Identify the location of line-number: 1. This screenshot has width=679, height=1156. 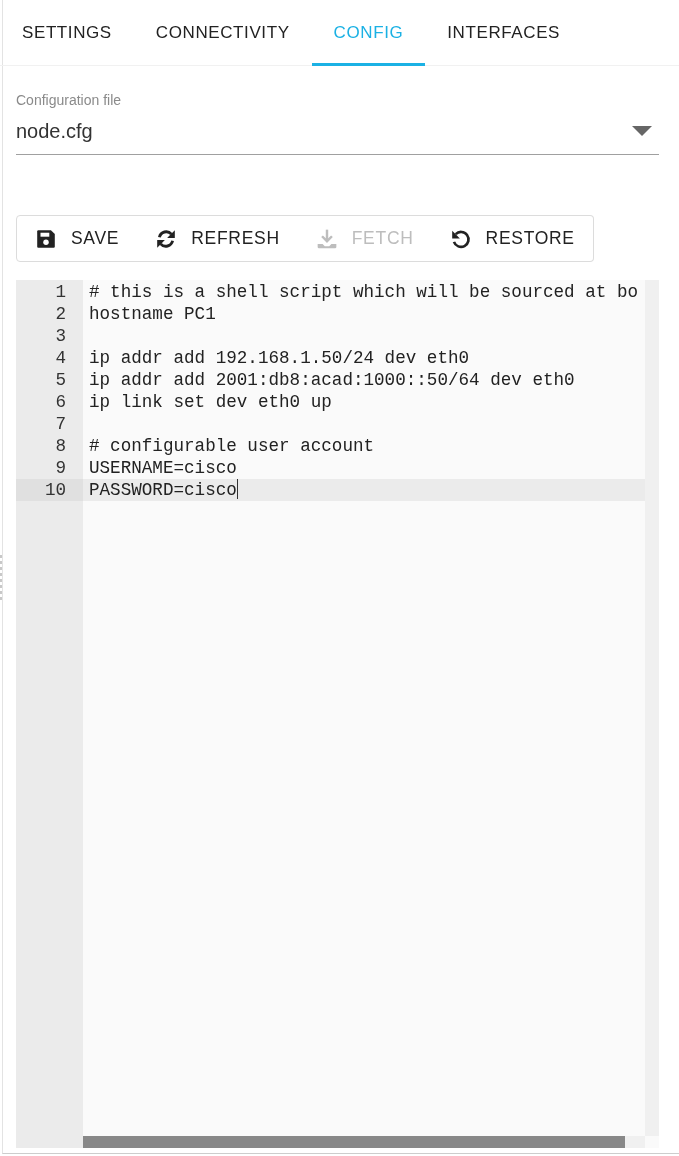
(60, 292).